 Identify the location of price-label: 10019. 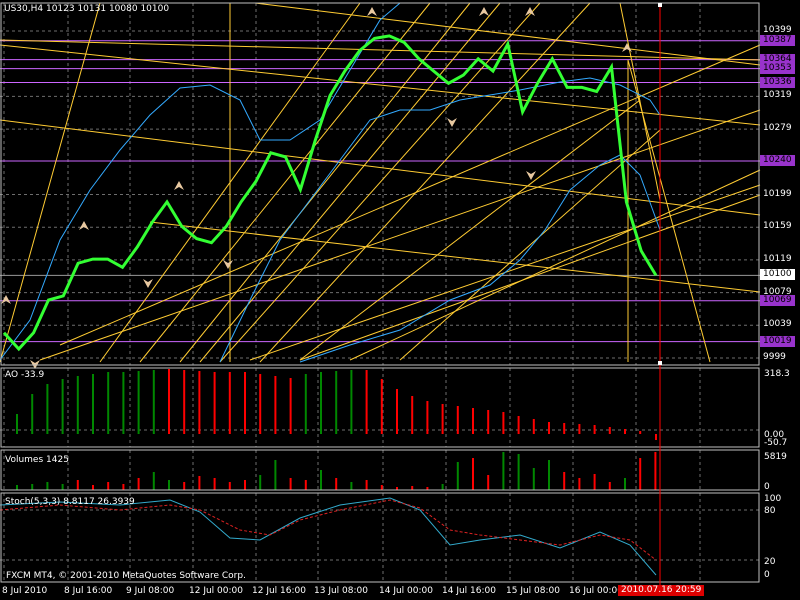
(777, 341).